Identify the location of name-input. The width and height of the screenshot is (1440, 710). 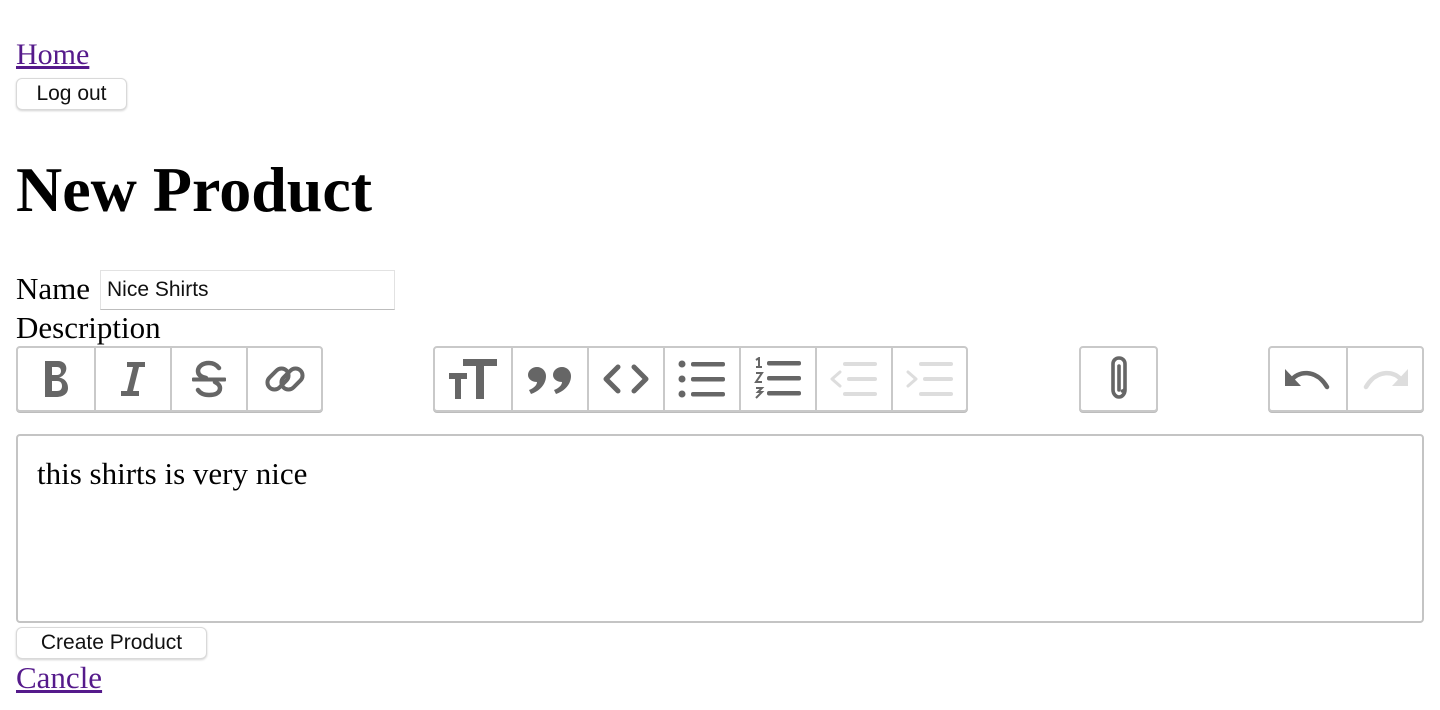
(247, 290).